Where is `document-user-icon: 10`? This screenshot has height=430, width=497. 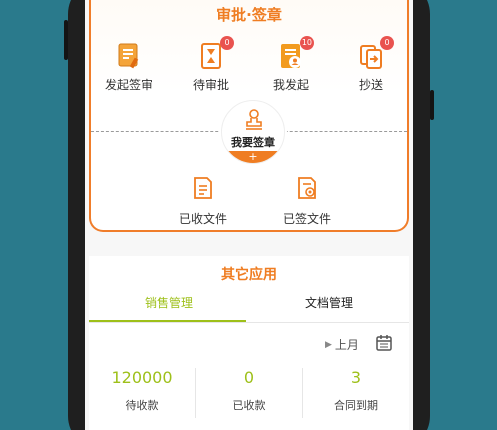 document-user-icon: 10 is located at coordinates (295, 53).